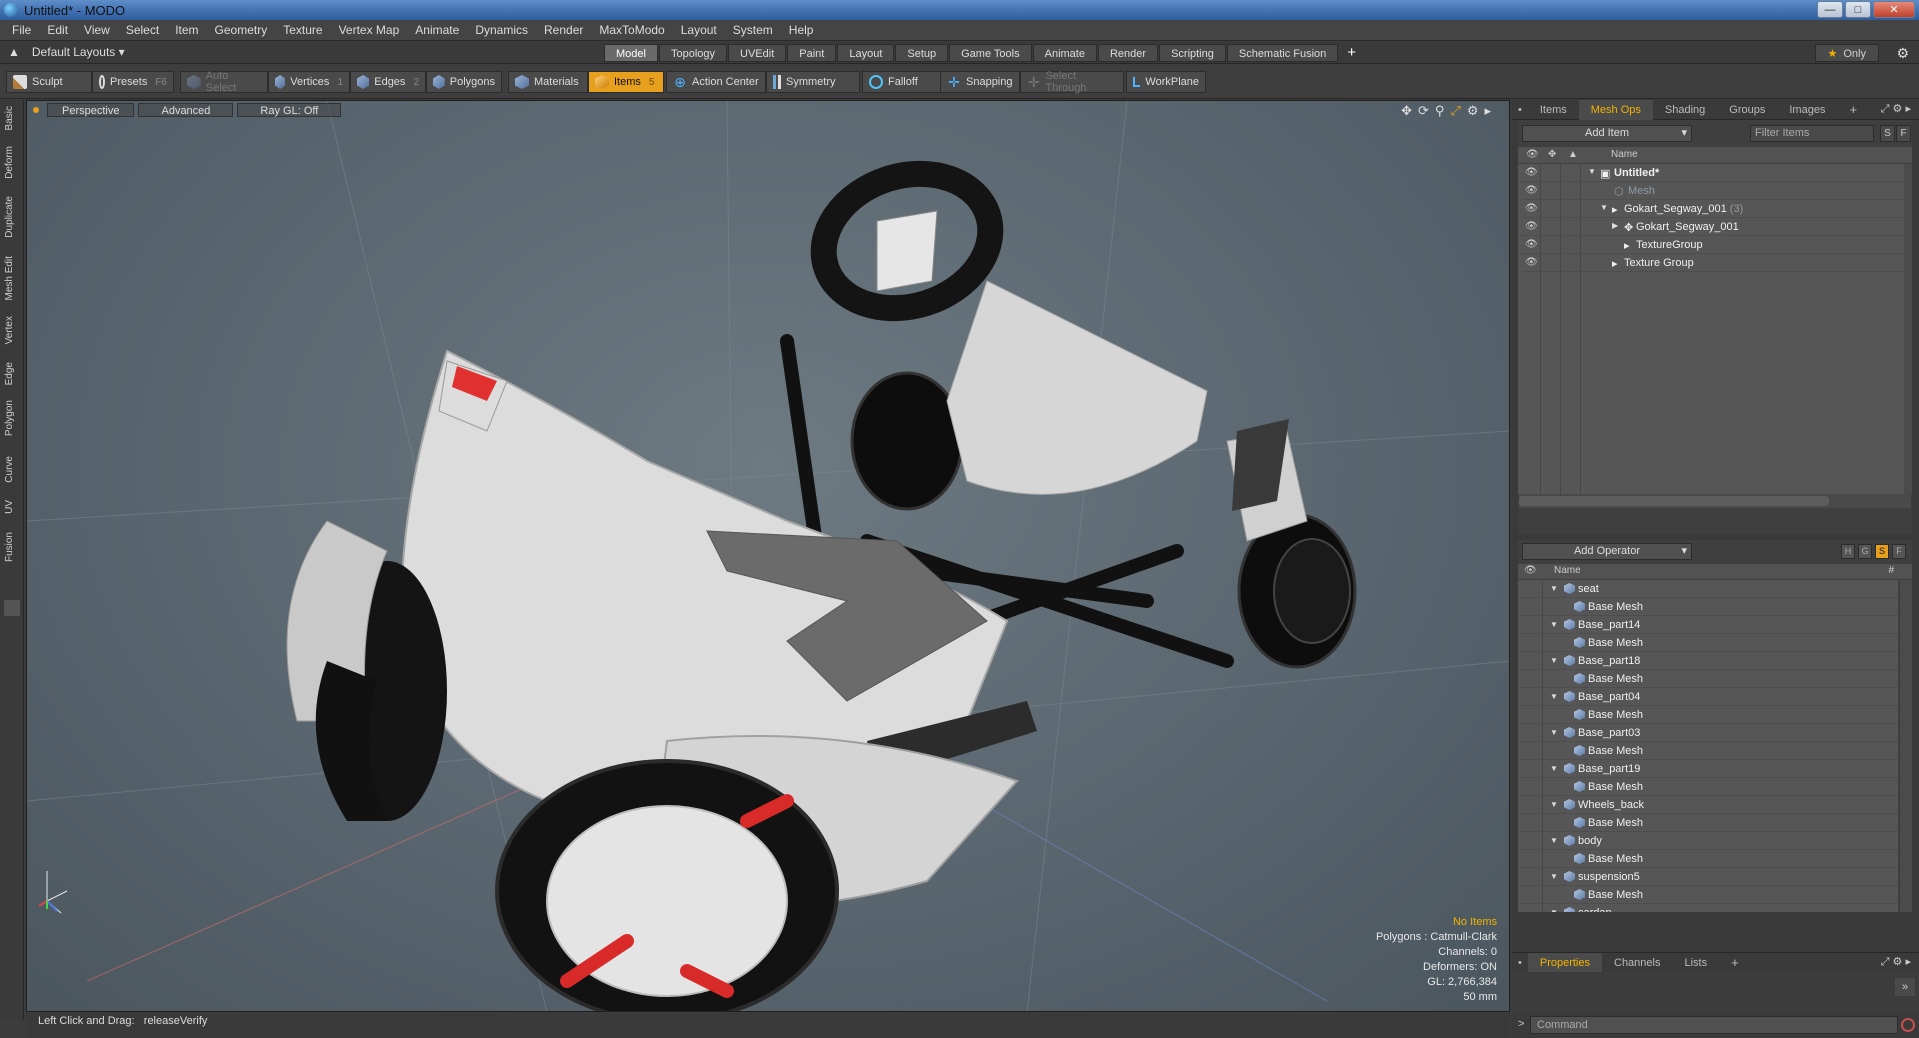 This screenshot has height=1038, width=1919. What do you see at coordinates (1708, 877) in the screenshot?
I see `op-row: ▼ suspension5` at bounding box center [1708, 877].